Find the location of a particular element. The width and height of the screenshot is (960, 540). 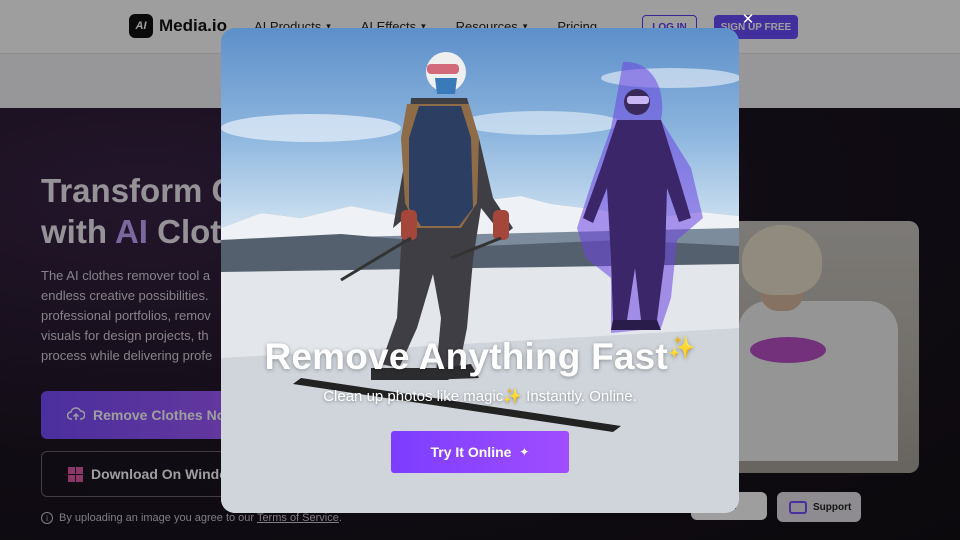

try-it-online-button: Try It Online ✦ is located at coordinates (480, 452).